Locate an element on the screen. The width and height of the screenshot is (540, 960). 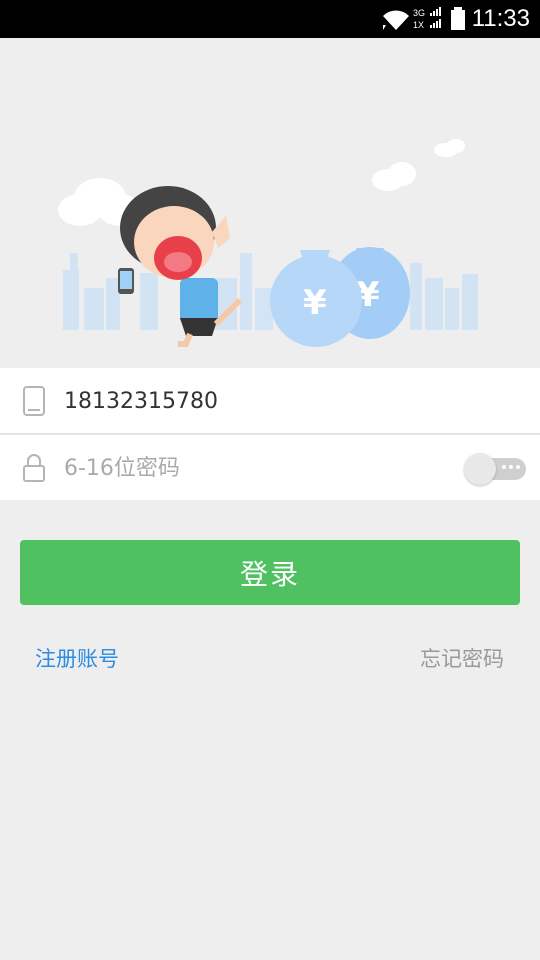
battery-icon is located at coordinates (458, 18).